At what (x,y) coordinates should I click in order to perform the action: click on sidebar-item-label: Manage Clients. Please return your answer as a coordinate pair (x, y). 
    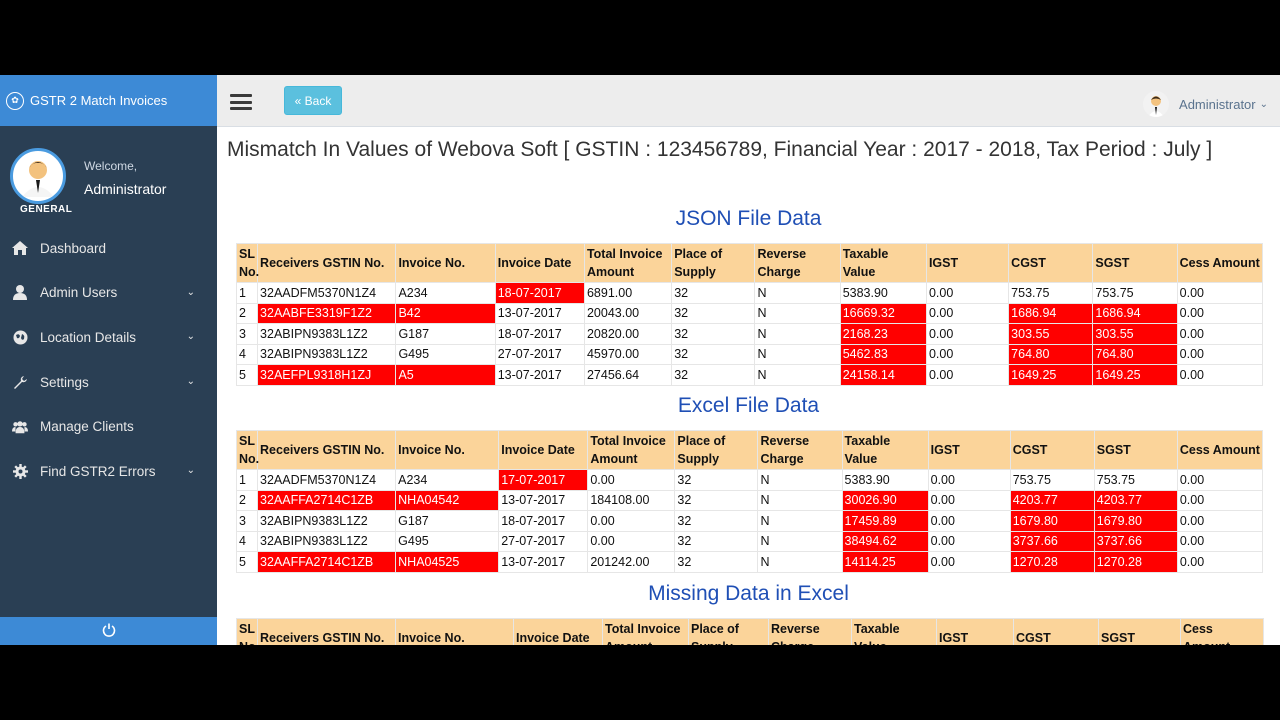
    Looking at the image, I should click on (87, 427).